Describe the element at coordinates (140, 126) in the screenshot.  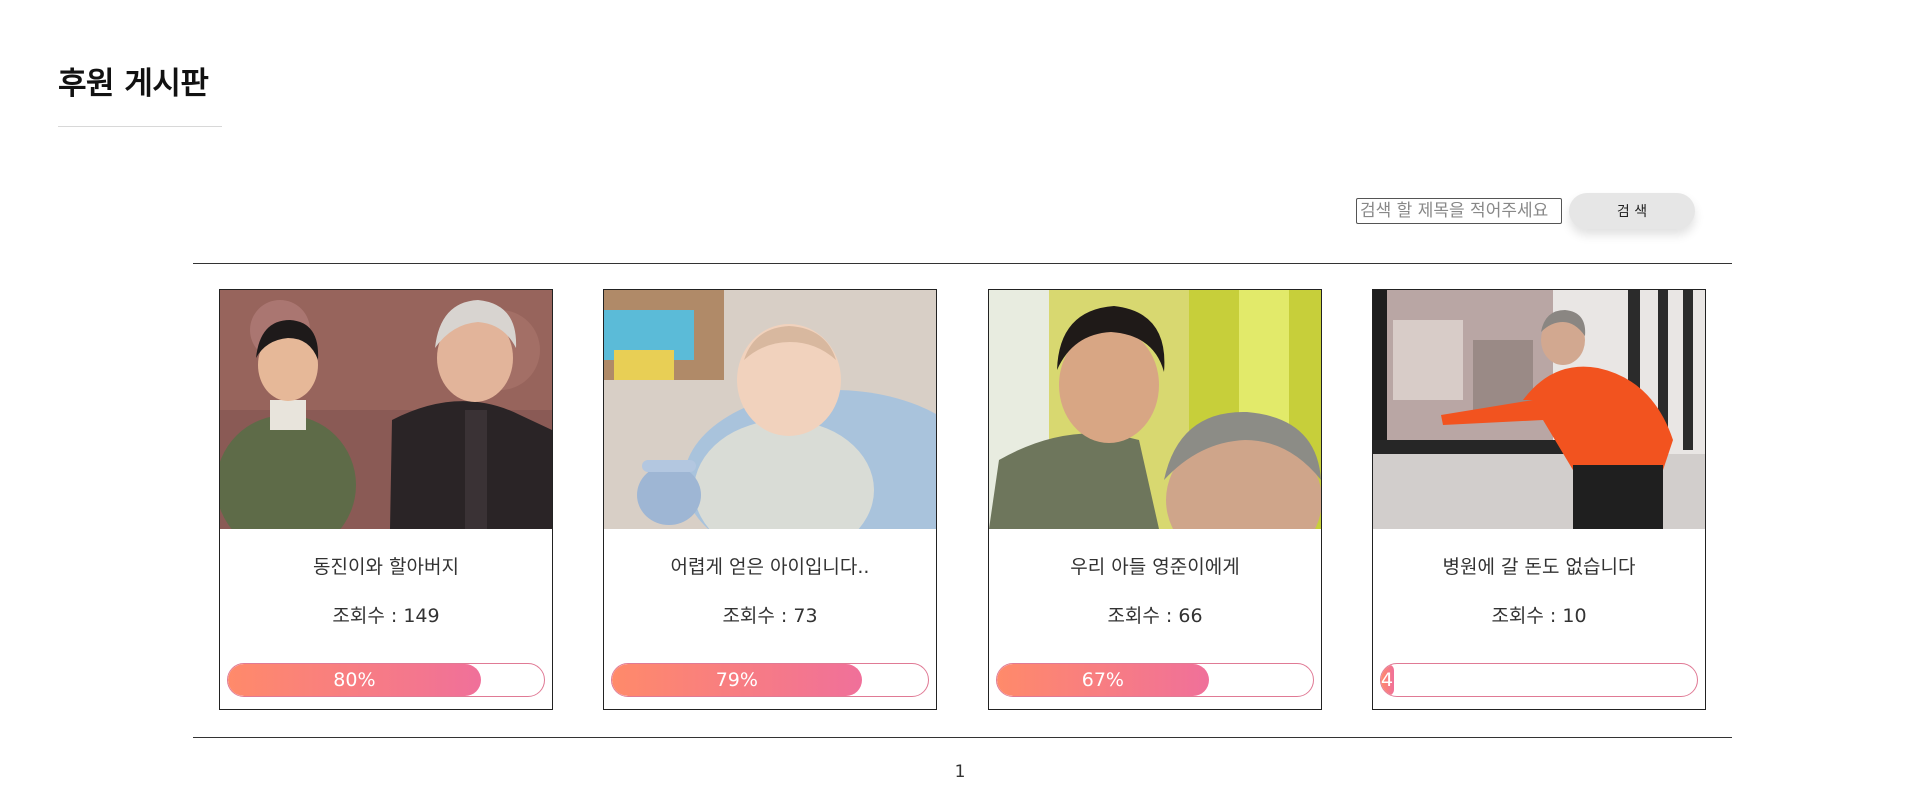
I see `title-divider` at that location.